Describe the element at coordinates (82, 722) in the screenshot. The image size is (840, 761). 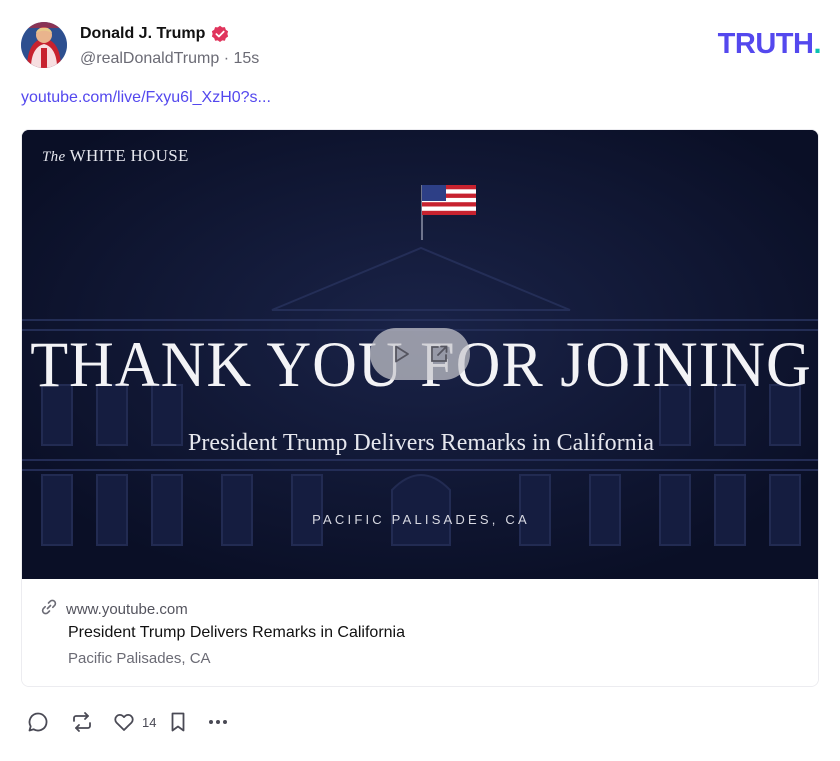
I see `repost-icon` at that location.